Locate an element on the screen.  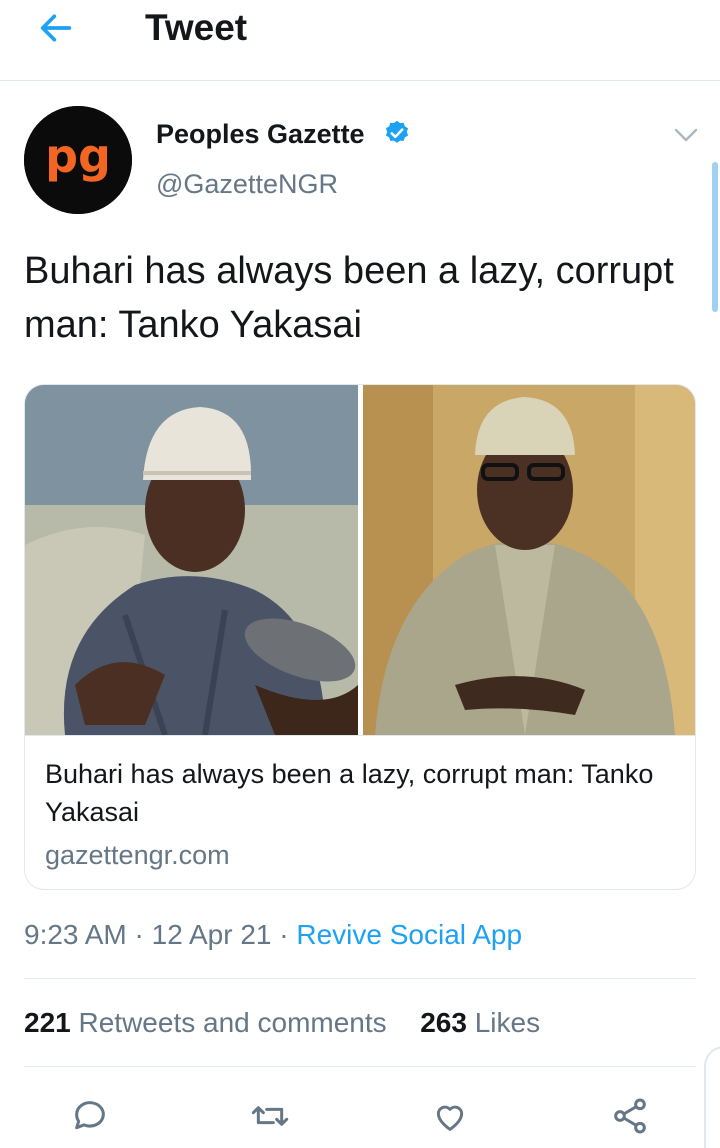
share-button is located at coordinates (630, 1116).